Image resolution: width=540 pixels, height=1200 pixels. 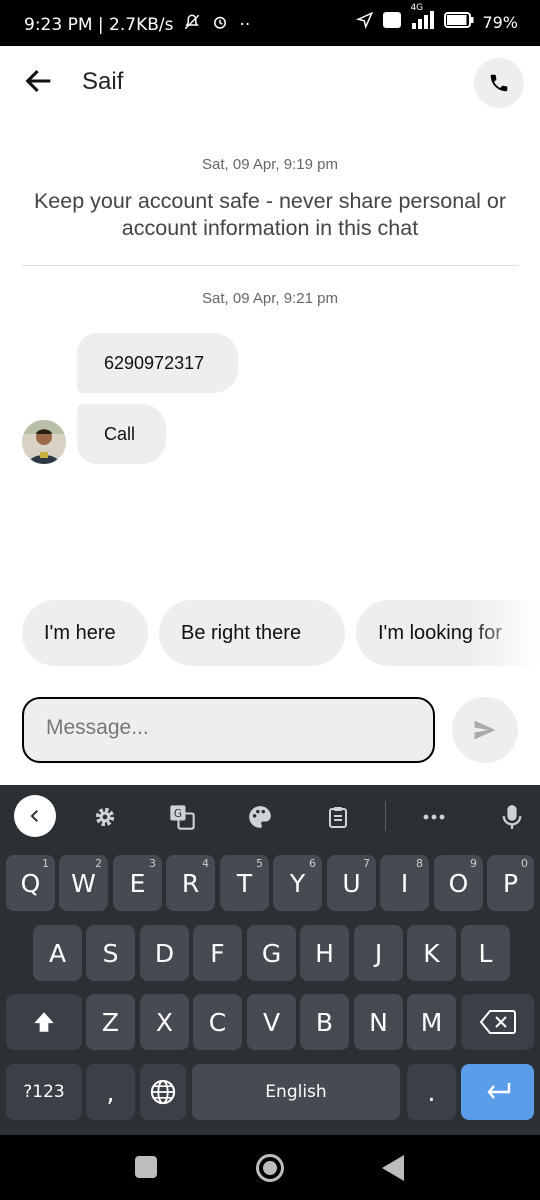 I want to click on quick-reply-label: I'm here, so click(x=80, y=632).